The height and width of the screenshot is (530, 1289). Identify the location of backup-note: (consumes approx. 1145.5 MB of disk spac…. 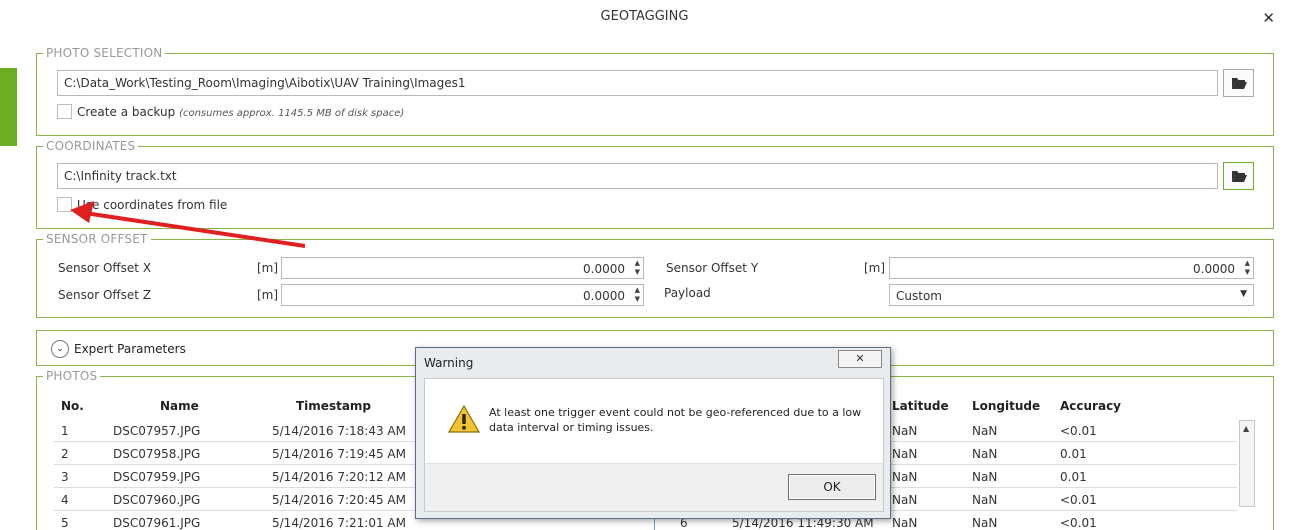
(292, 113).